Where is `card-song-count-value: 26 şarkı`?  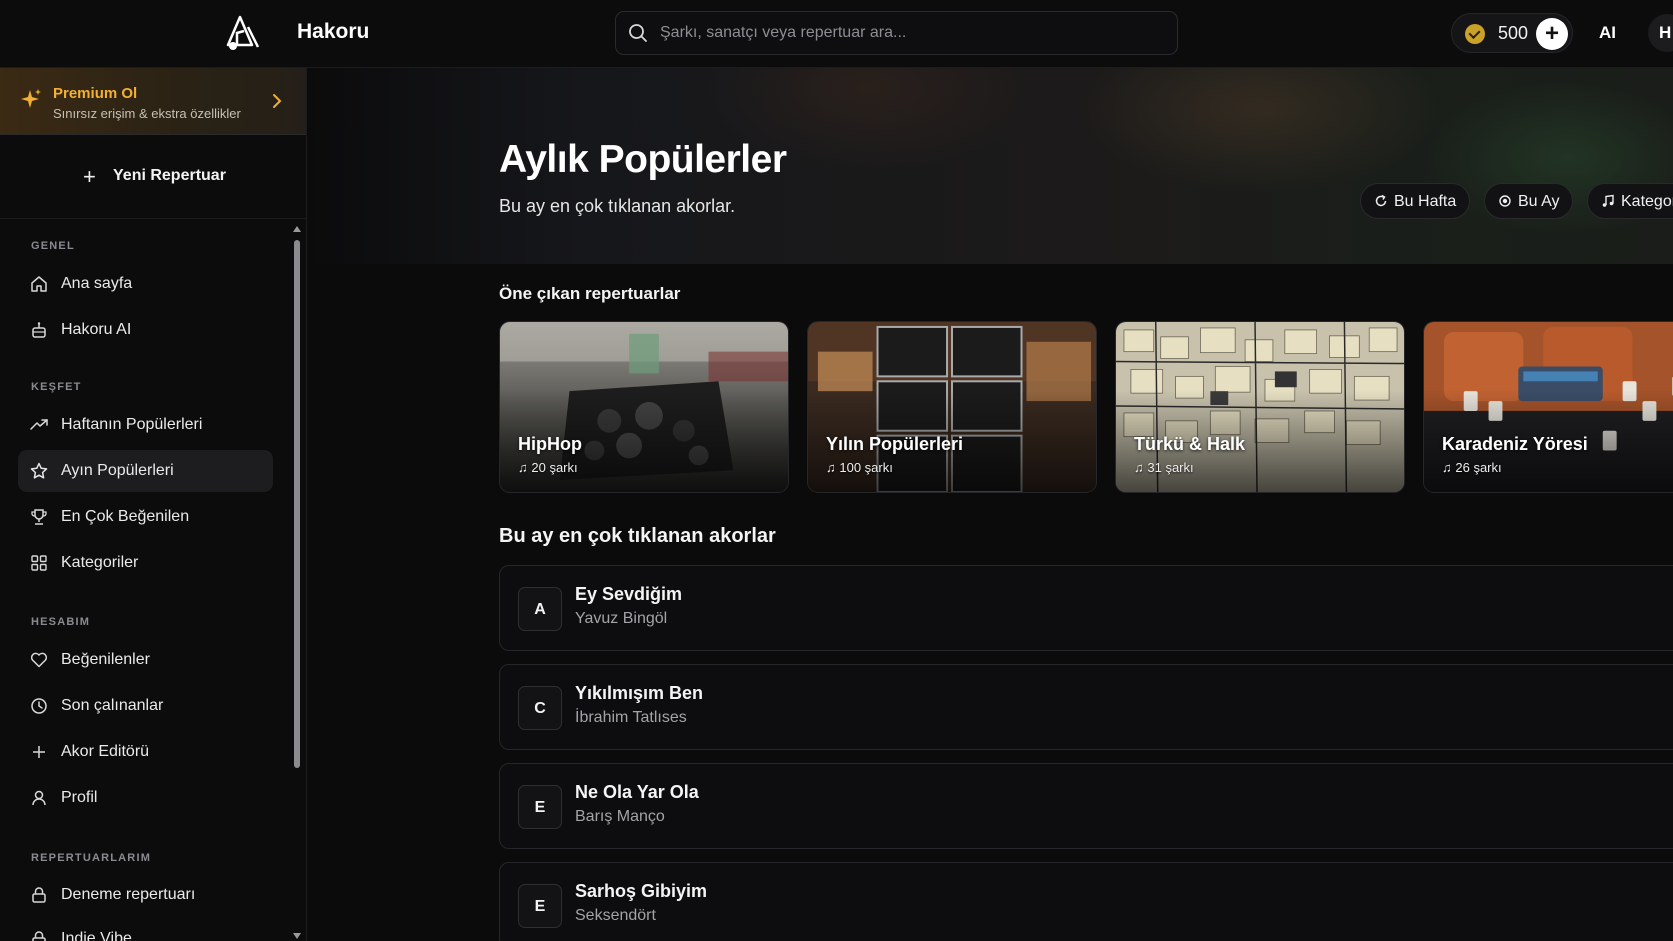 card-song-count-value: 26 şarkı is located at coordinates (1478, 467).